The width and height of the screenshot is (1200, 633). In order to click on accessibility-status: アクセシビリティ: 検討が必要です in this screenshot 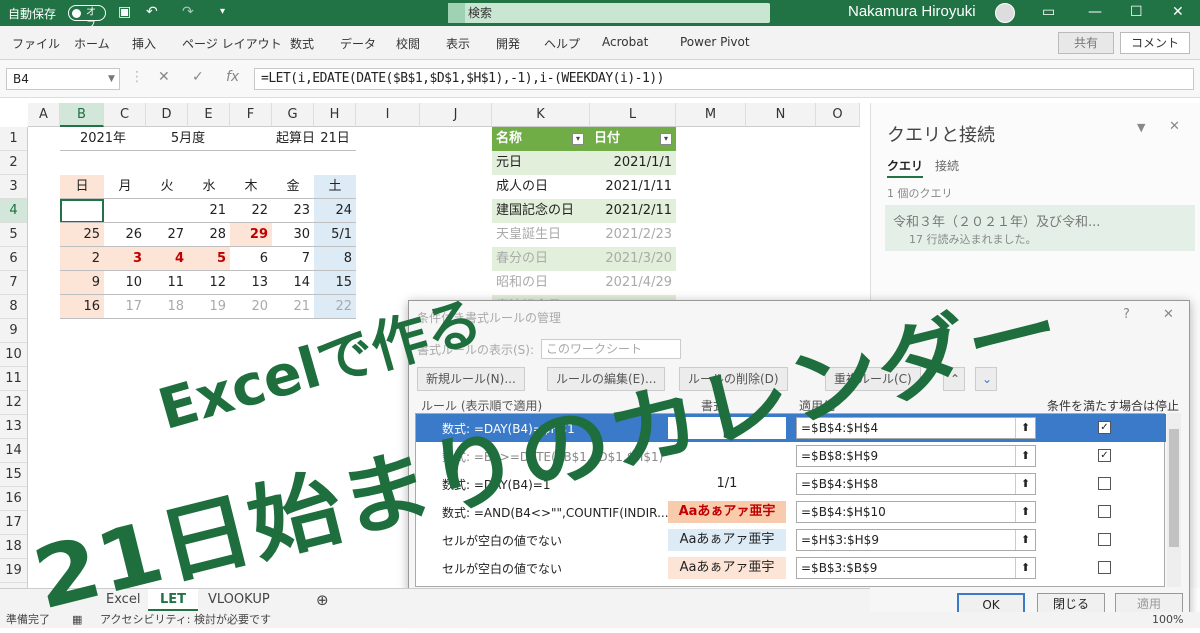, I will do `click(185, 620)`.